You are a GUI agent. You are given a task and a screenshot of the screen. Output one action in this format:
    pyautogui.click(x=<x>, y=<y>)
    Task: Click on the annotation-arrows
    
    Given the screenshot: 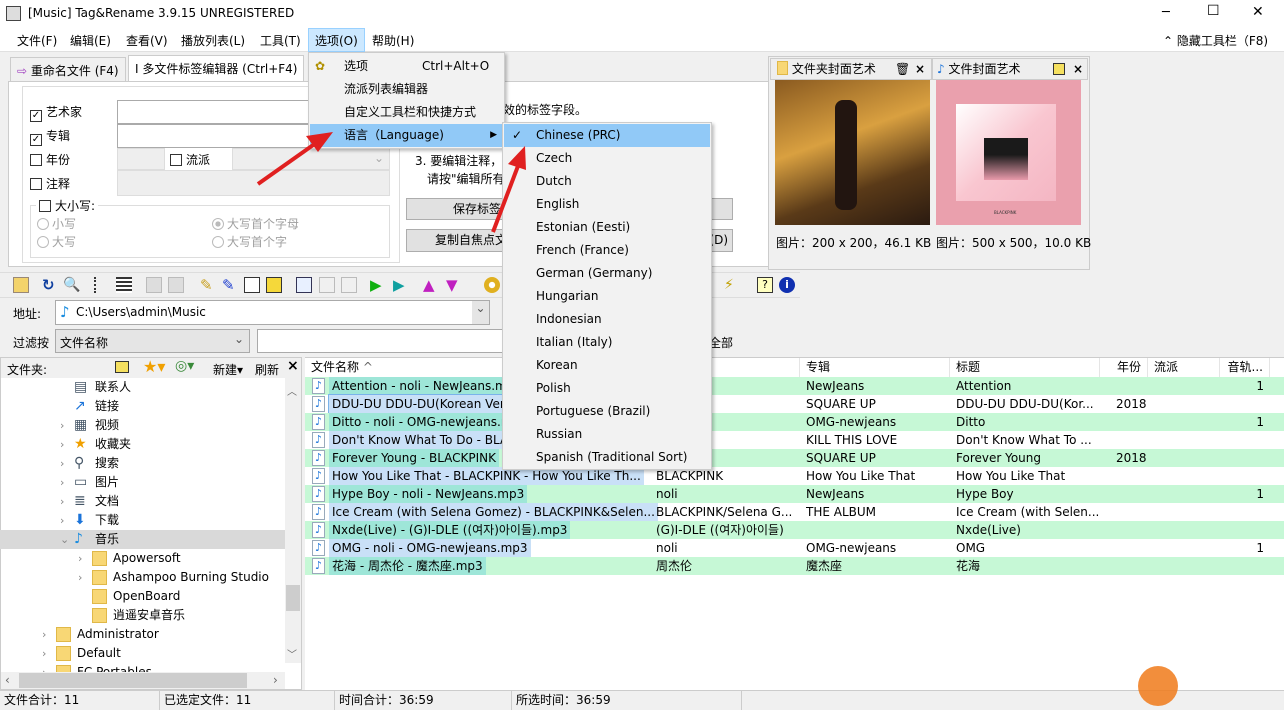 What is the action you would take?
    pyautogui.click(x=391, y=182)
    